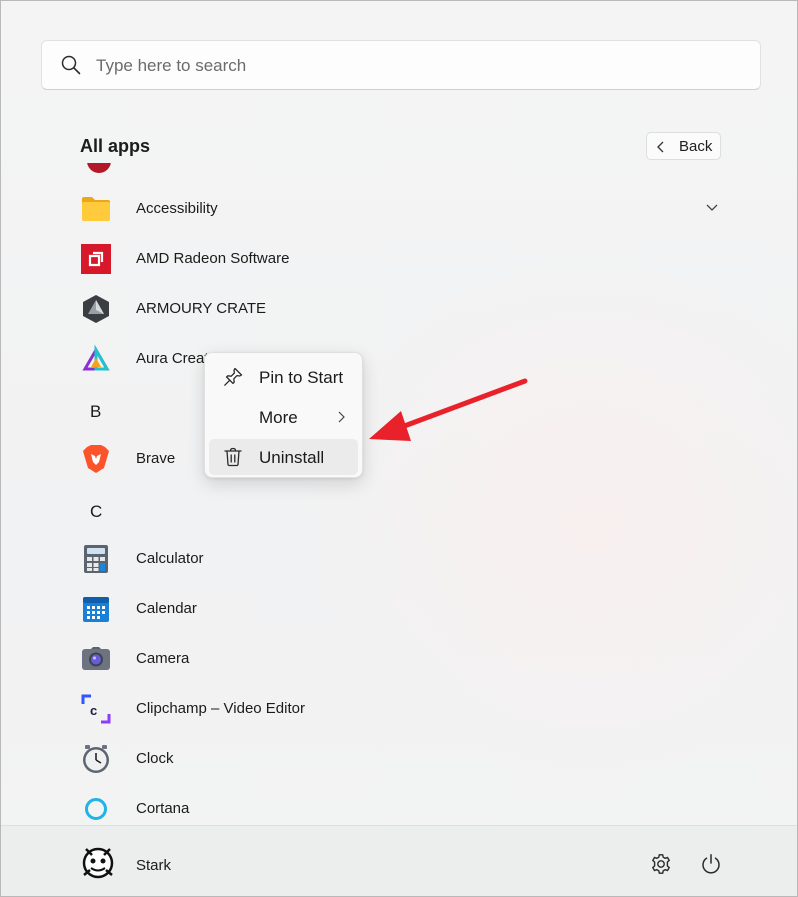 This screenshot has height=897, width=798. What do you see at coordinates (171, 66) in the screenshot?
I see `search-input: Type here to search` at bounding box center [171, 66].